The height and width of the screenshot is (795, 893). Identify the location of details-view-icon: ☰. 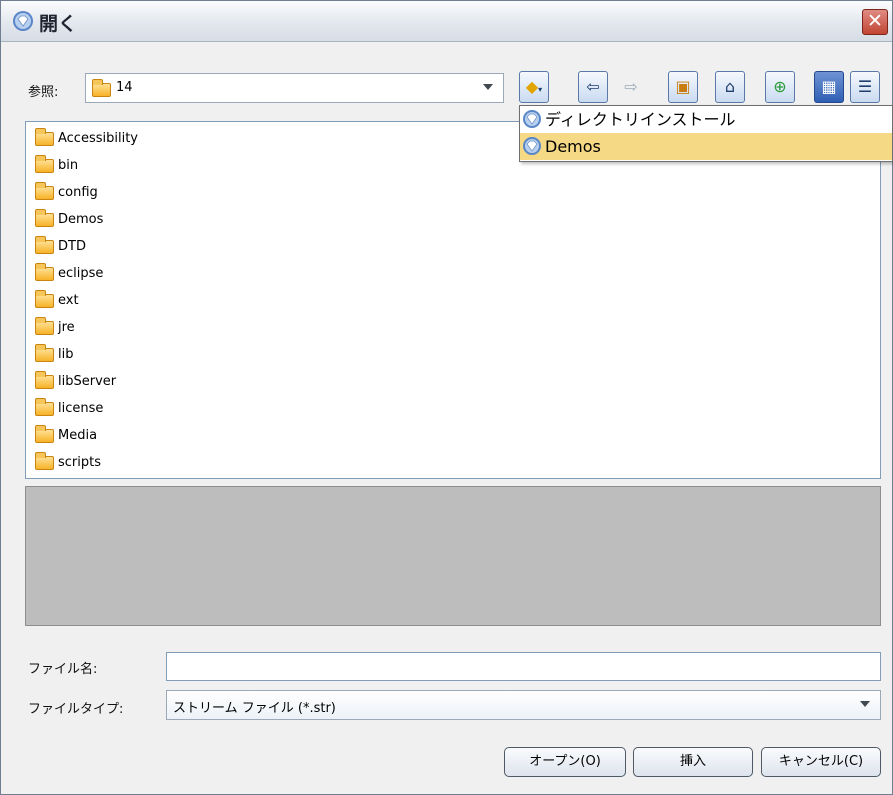
(865, 86).